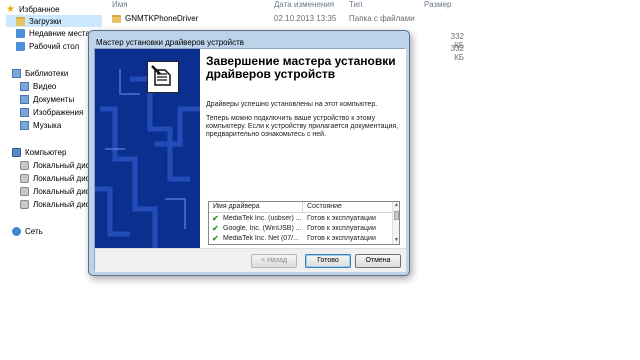  Describe the element at coordinates (378, 261) in the screenshot. I see `cancel-button: Отмена` at that location.